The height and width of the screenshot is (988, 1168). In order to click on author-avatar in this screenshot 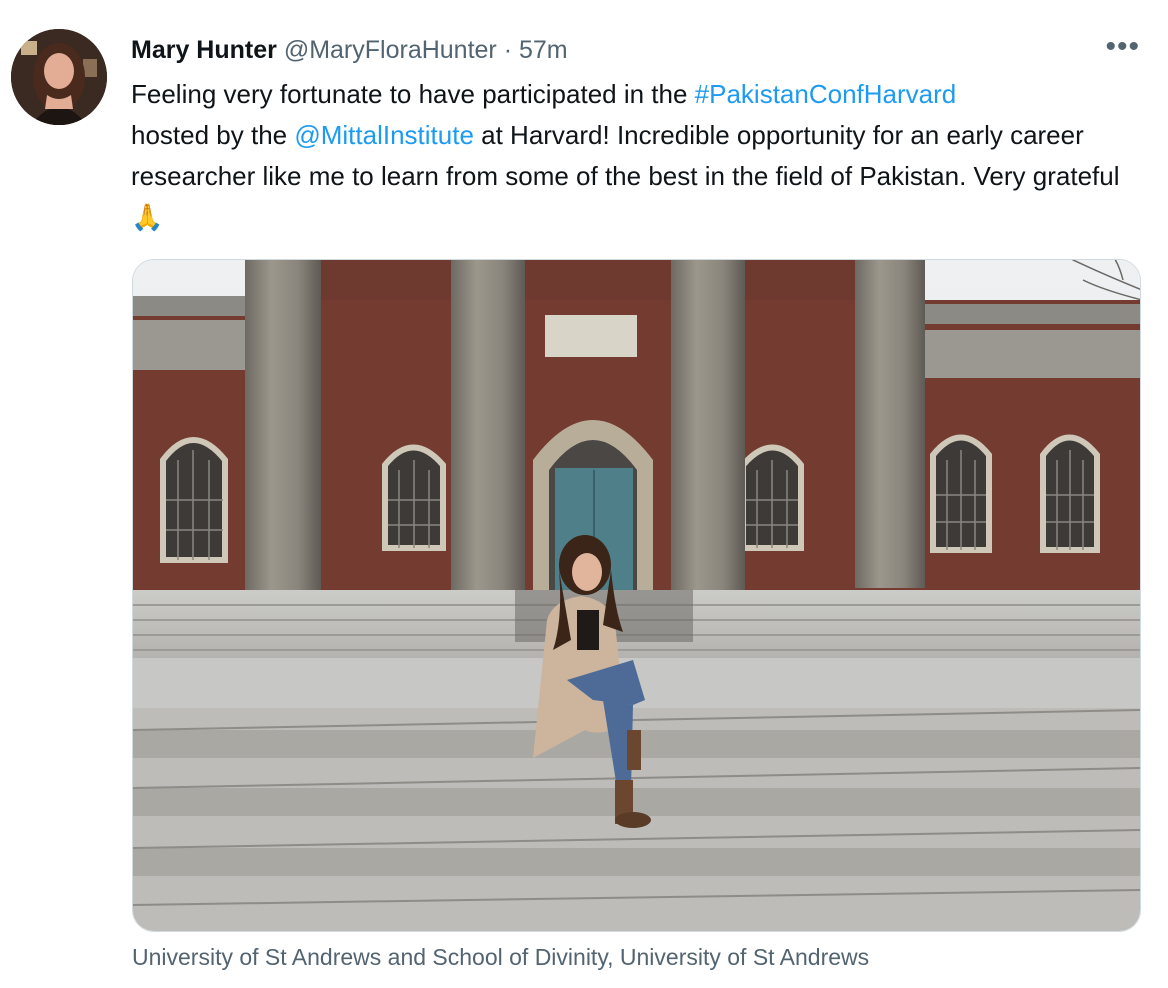, I will do `click(59, 77)`.